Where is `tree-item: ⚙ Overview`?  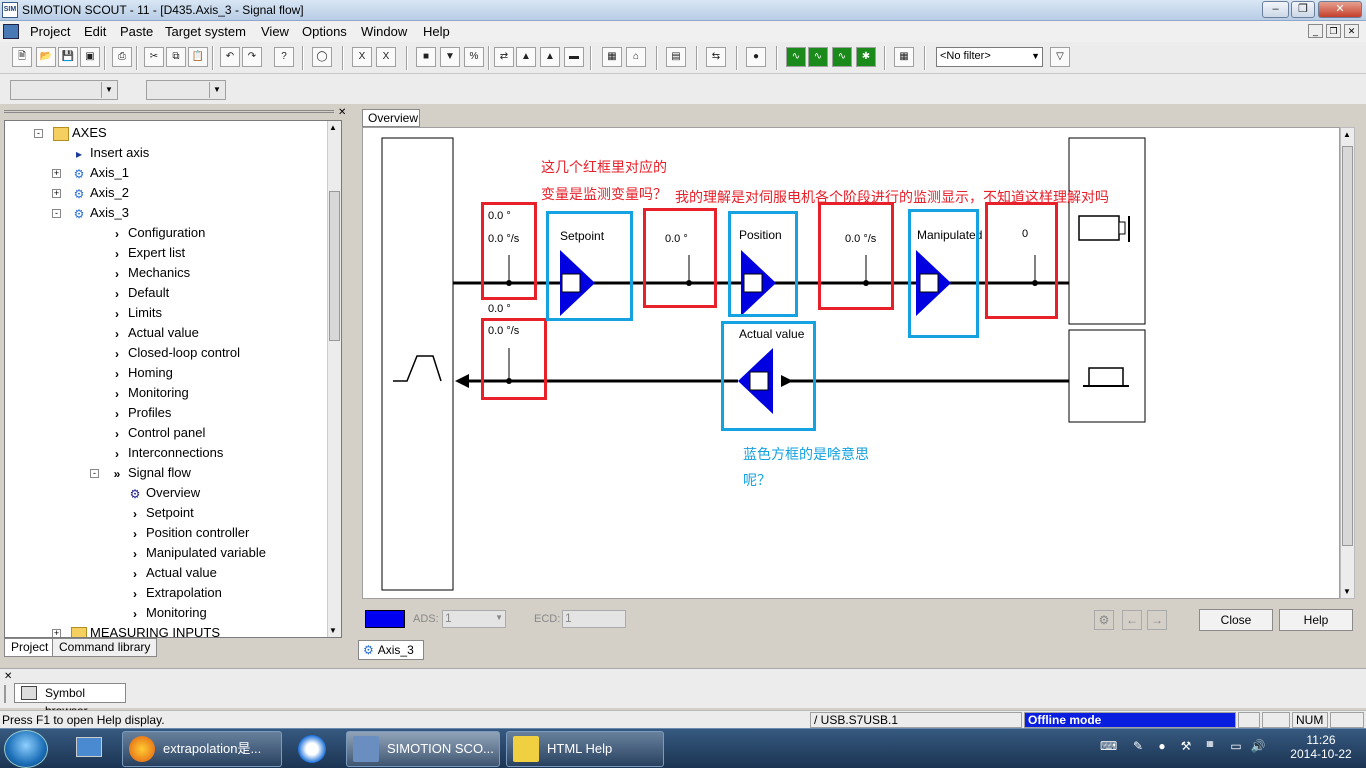
tree-item: ⚙ Overview is located at coordinates (164, 493).